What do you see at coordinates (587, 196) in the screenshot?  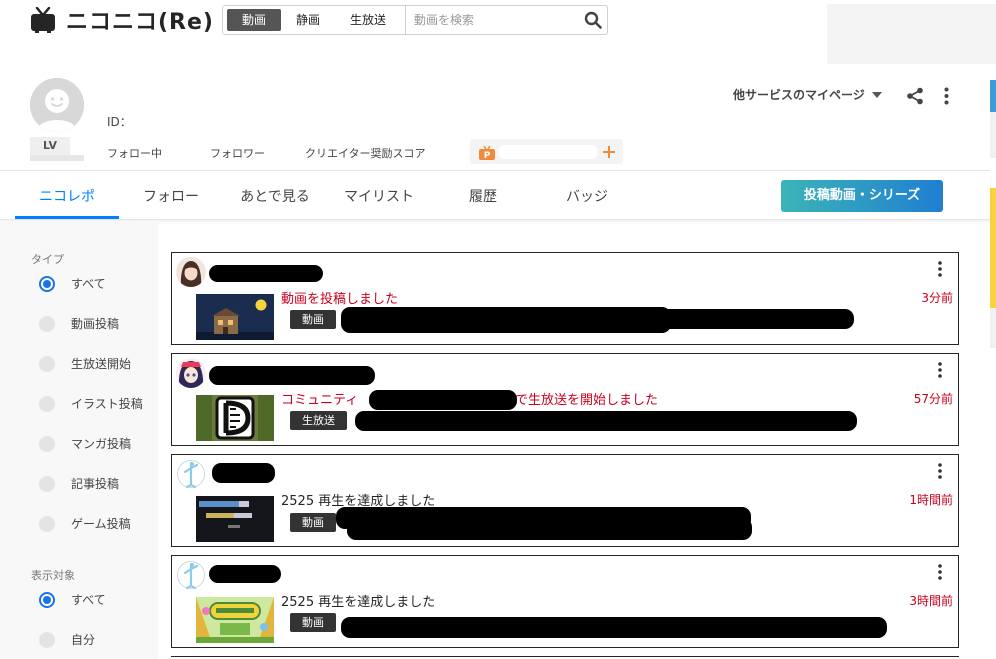 I see `tab-badge: バッジ` at bounding box center [587, 196].